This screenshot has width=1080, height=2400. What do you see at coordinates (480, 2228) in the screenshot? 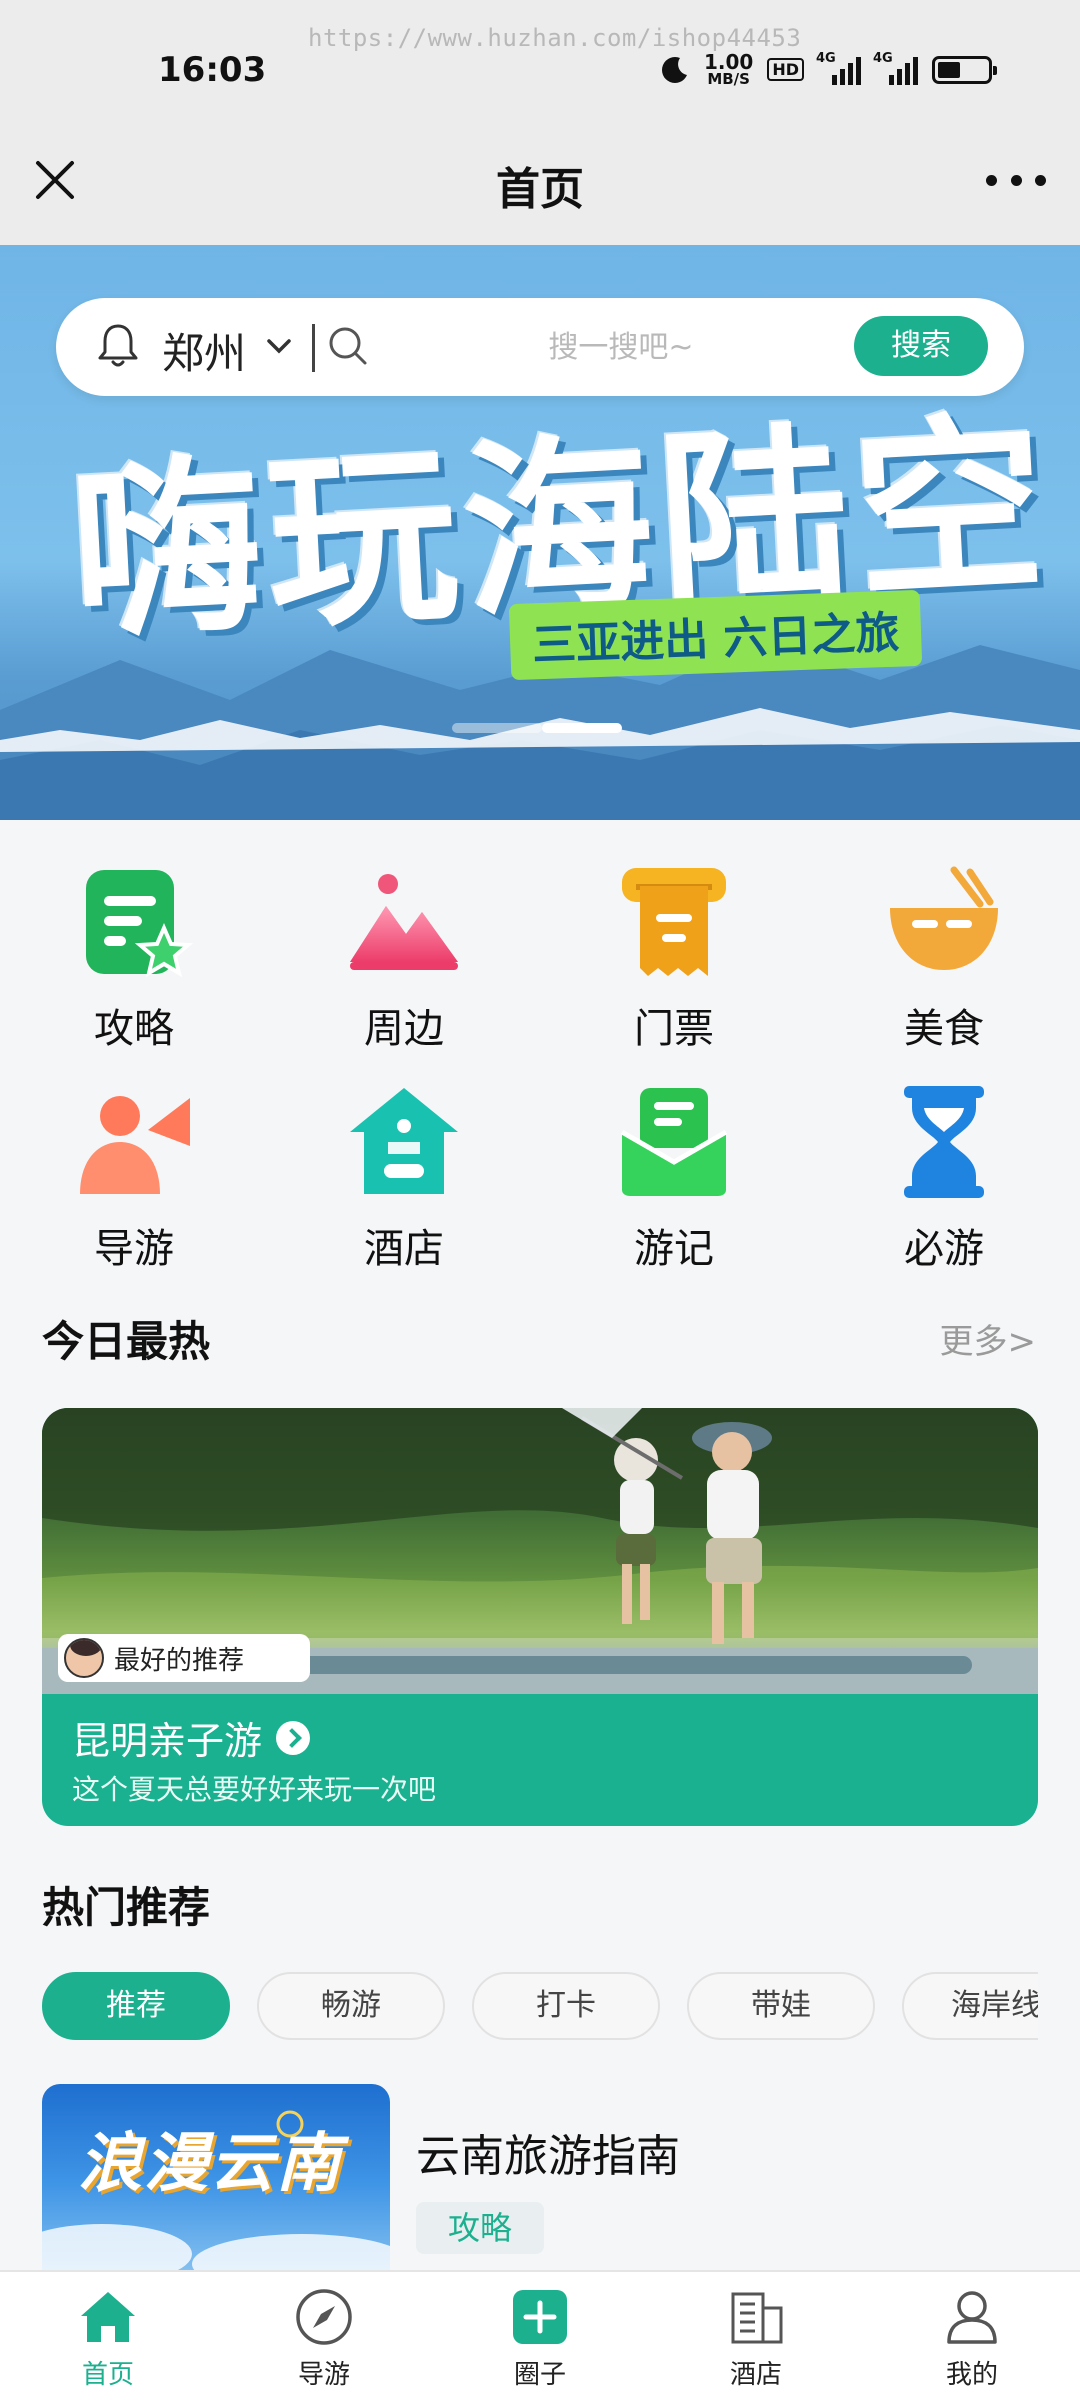
I see `recommend-tag-badge: 攻略` at bounding box center [480, 2228].